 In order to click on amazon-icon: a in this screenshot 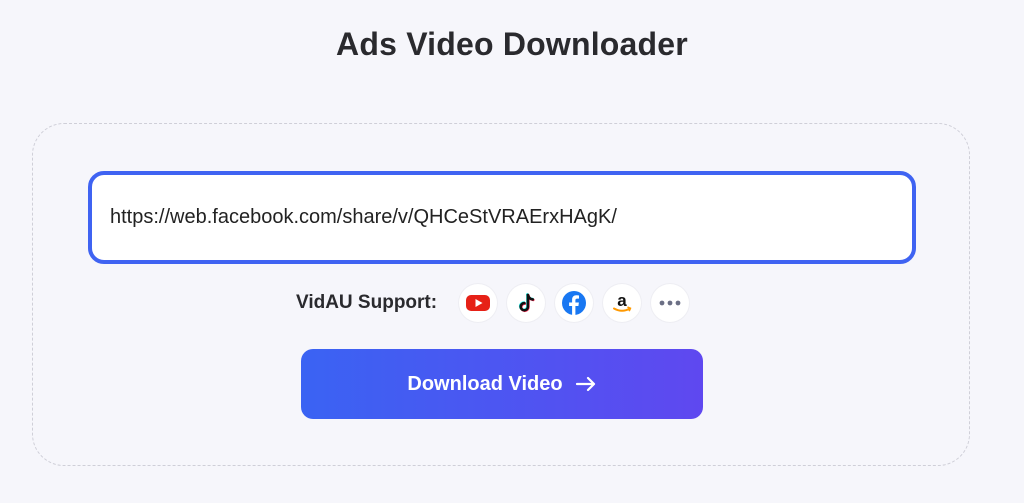, I will do `click(622, 303)`.